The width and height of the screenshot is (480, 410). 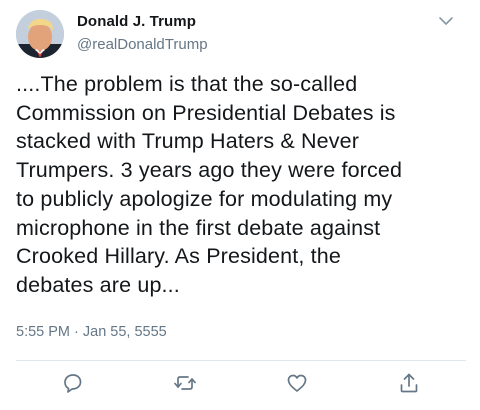 What do you see at coordinates (204, 198) in the screenshot?
I see `tweet-text-line: to publicly apologize for modulating my` at bounding box center [204, 198].